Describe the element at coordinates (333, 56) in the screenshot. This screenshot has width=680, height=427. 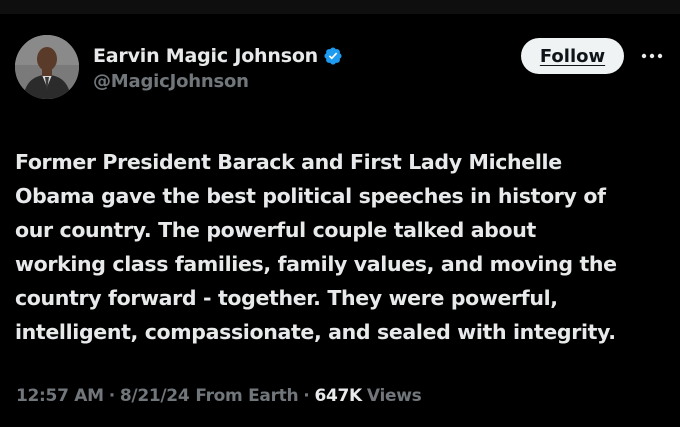
I see `verified-badge-icon` at that location.